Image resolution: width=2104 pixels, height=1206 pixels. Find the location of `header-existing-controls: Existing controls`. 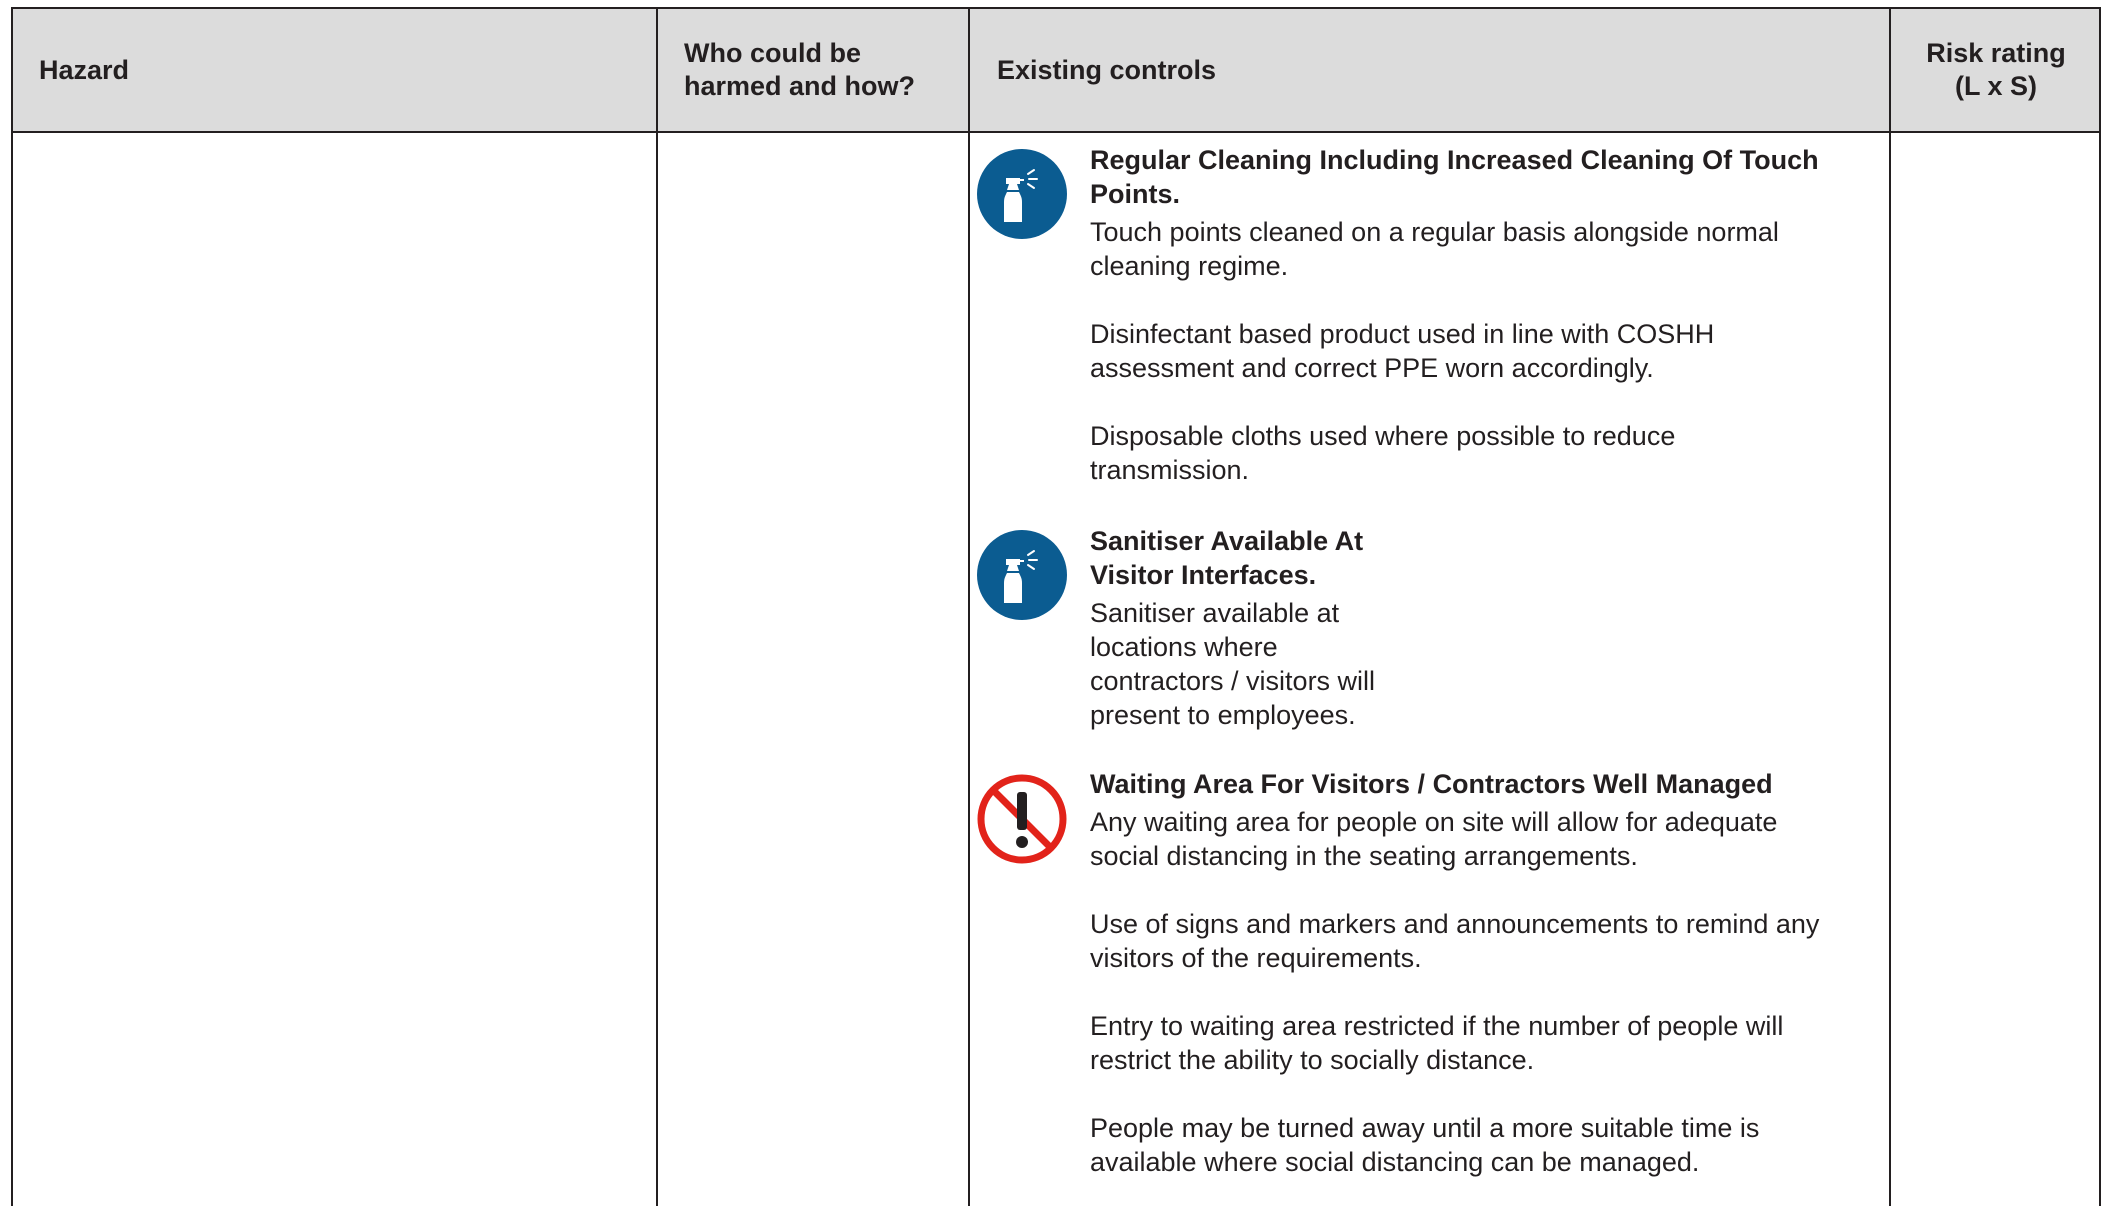

header-existing-controls: Existing controls is located at coordinates (1107, 69).